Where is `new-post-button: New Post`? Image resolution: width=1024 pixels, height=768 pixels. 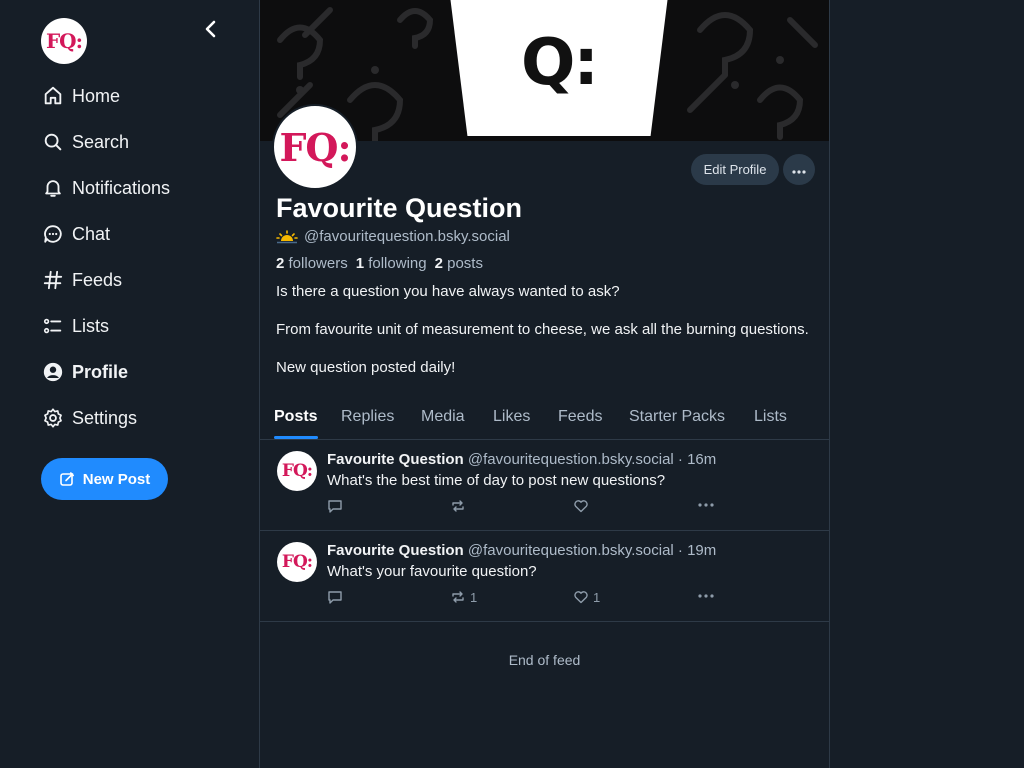
new-post-button: New Post is located at coordinates (104, 479).